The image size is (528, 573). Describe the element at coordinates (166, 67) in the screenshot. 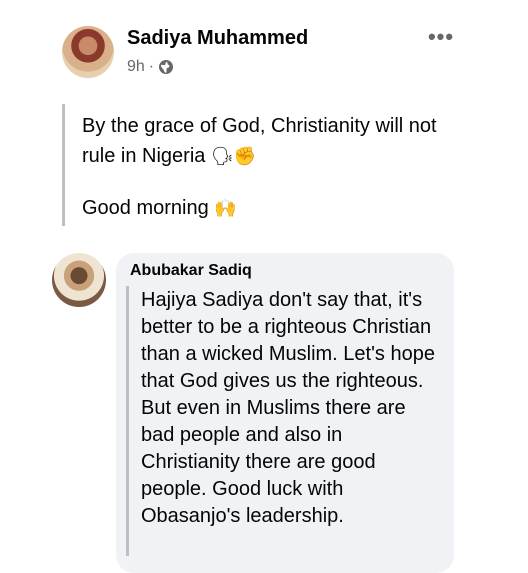

I see `globe-icon` at that location.